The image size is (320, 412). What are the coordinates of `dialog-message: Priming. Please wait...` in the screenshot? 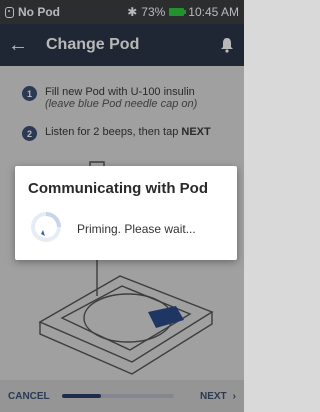 It's located at (136, 229).